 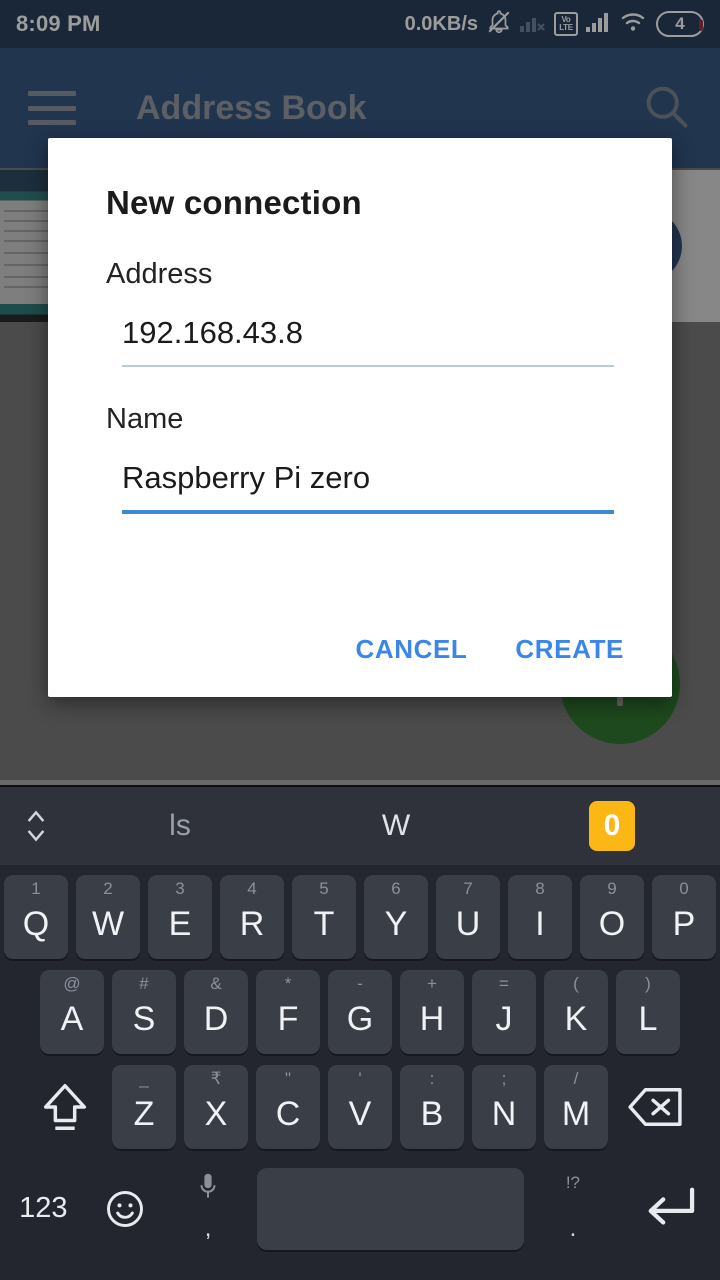 I want to click on key-n: ; N, so click(x=504, y=1107).